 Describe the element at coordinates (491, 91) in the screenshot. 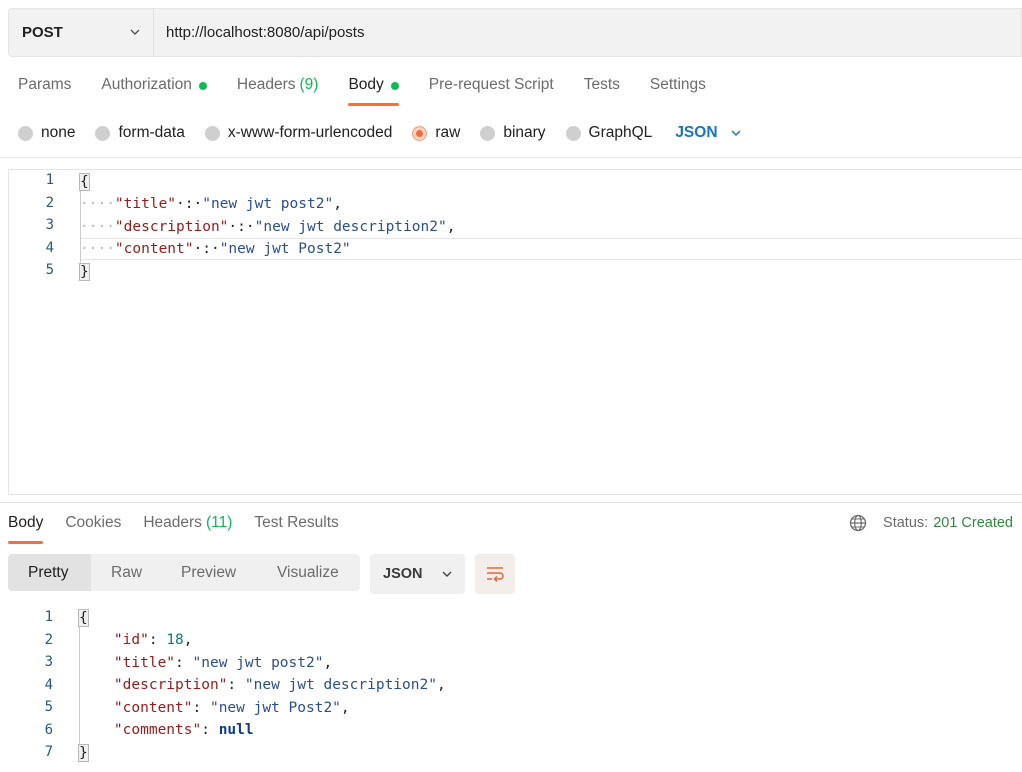

I see `tab-pre-request-script: Pre-request Script` at that location.